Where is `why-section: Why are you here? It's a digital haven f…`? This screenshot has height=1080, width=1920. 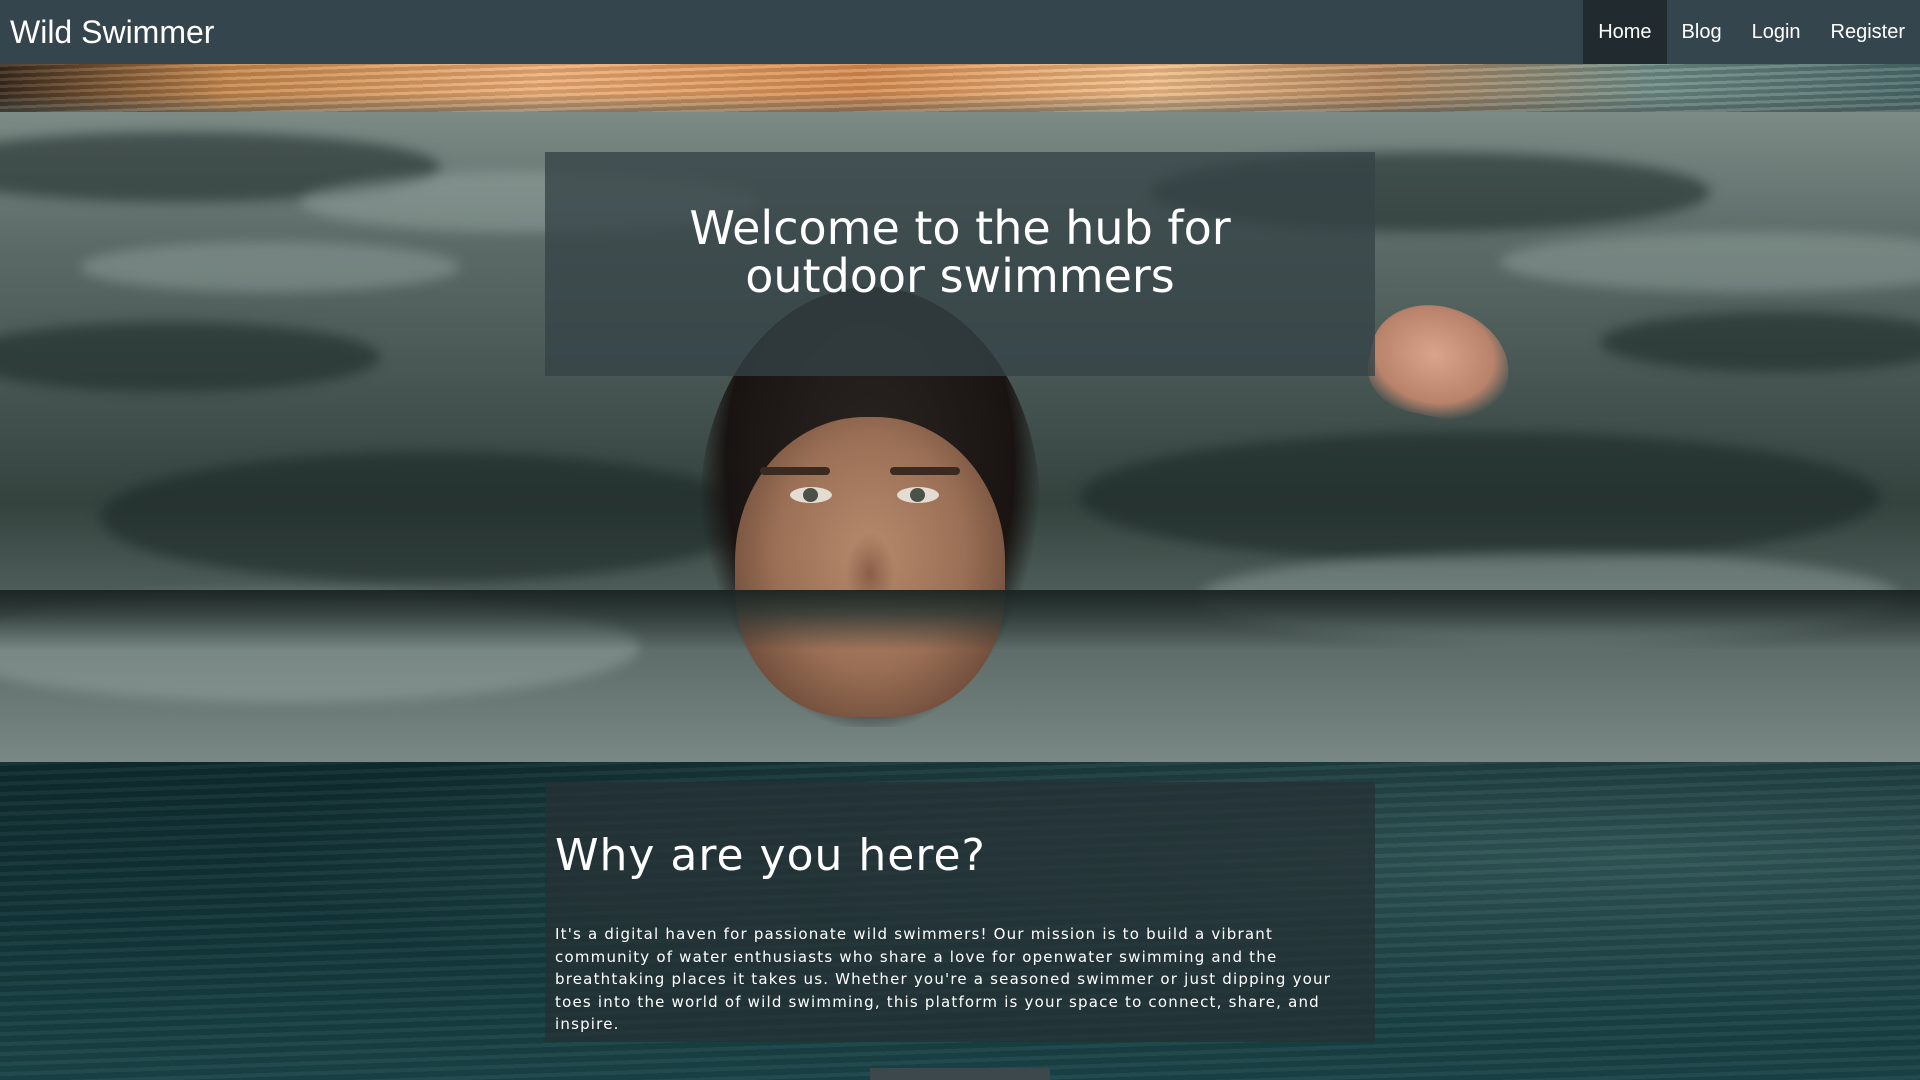 why-section: Why are you here? It's a digital haven f… is located at coordinates (960, 912).